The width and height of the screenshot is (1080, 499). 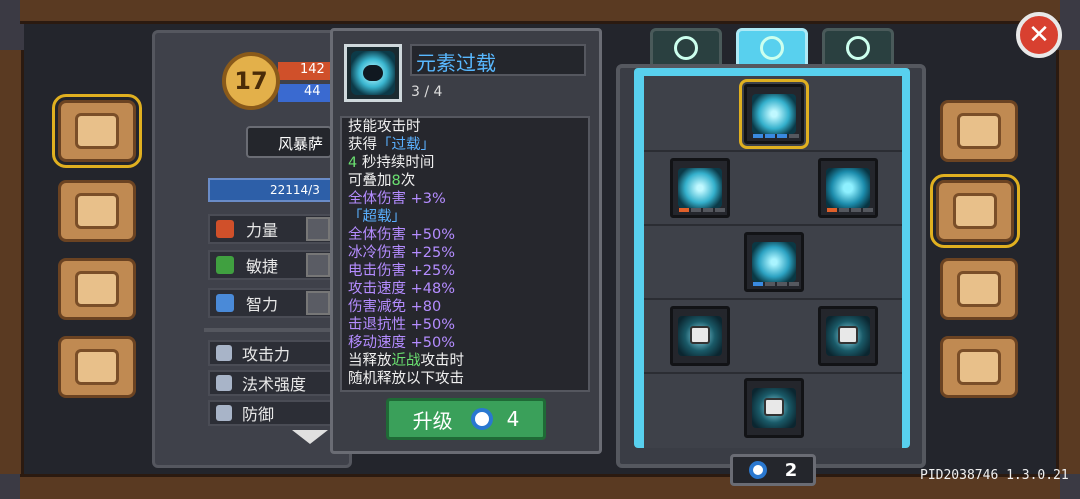 I want to click on skill-node-vortex, so click(x=848, y=188).